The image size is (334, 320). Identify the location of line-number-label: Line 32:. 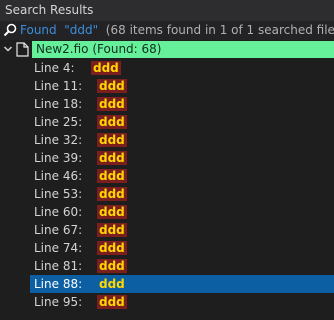
(58, 140).